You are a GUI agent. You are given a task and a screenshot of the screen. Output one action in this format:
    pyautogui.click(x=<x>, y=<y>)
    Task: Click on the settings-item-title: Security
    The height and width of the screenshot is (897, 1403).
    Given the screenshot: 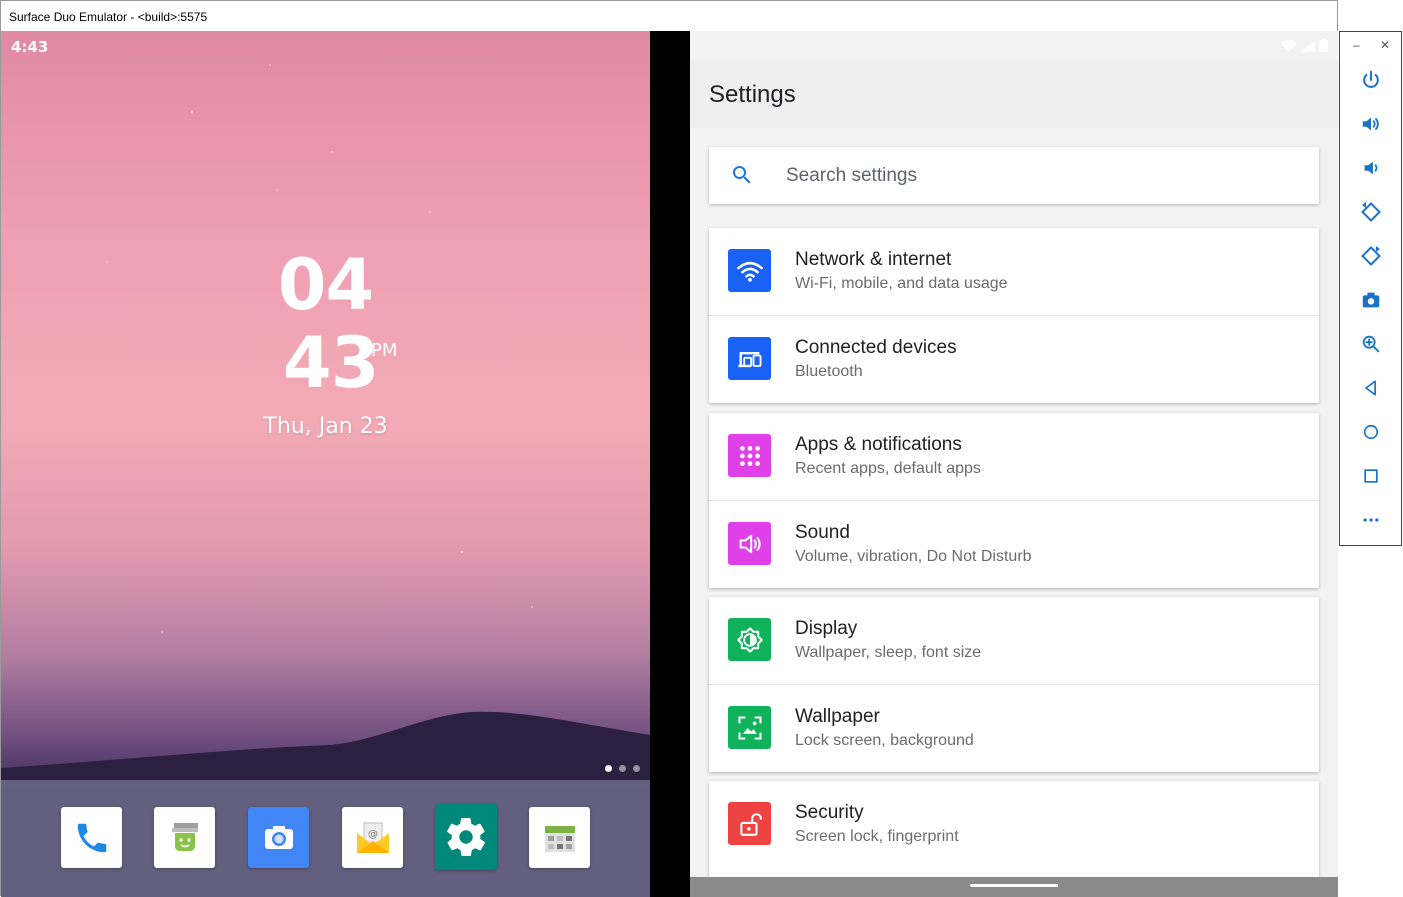 What is the action you would take?
    pyautogui.click(x=829, y=812)
    